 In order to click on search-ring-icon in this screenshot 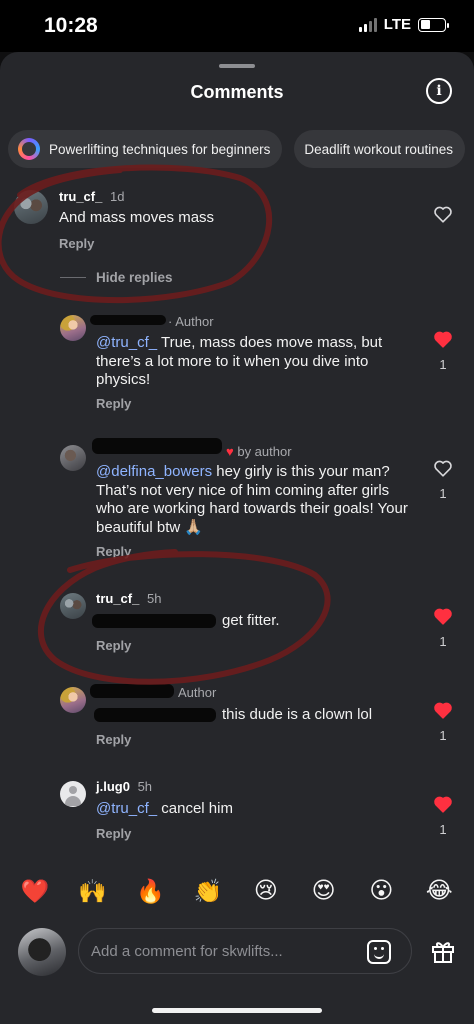, I will do `click(29, 149)`.